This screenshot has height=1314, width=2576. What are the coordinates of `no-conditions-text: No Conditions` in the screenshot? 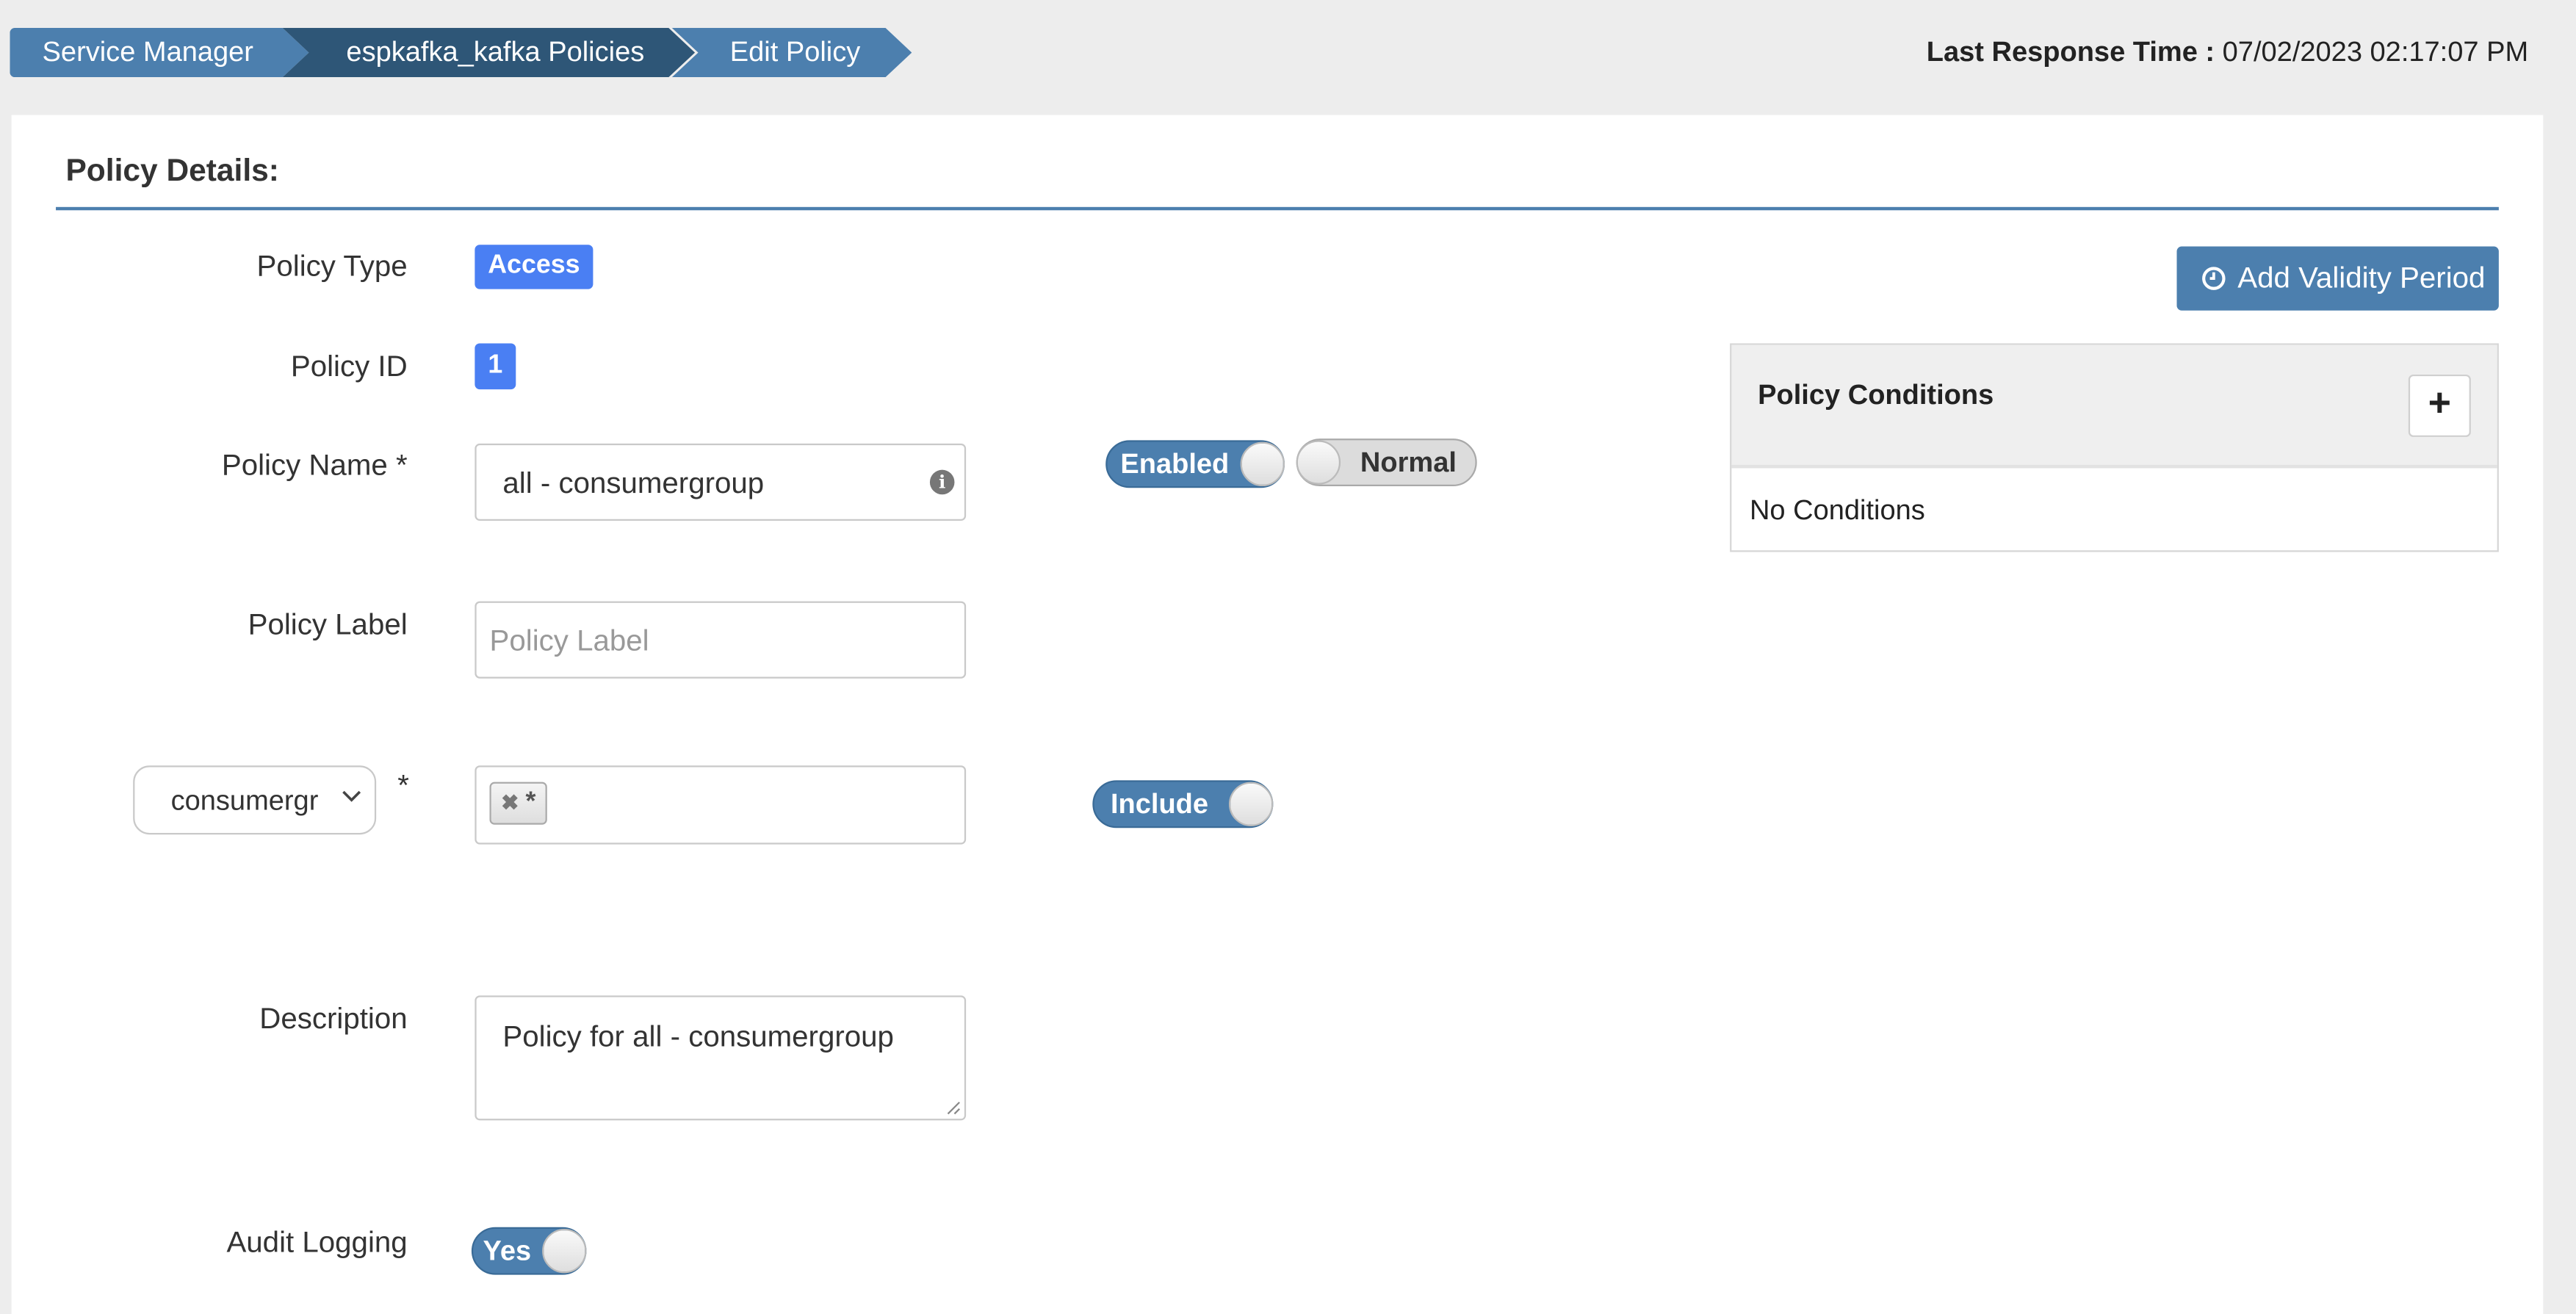 It's located at (1837, 510).